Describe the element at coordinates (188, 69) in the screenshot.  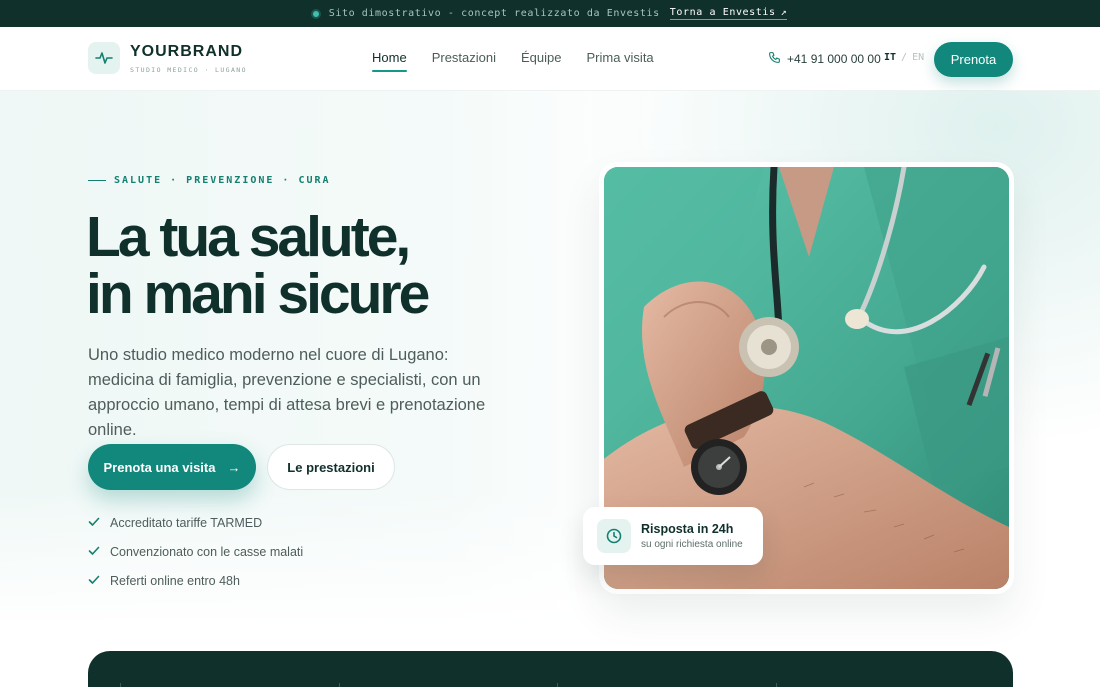
I see `brand-tagline: STUDIO MEDICO · LUGANO` at that location.